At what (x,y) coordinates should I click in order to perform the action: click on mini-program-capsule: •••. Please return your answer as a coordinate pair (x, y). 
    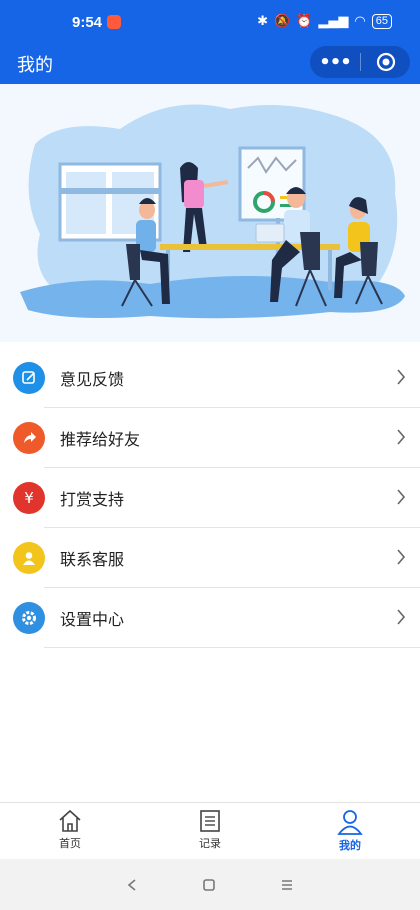
    Looking at the image, I should click on (360, 62).